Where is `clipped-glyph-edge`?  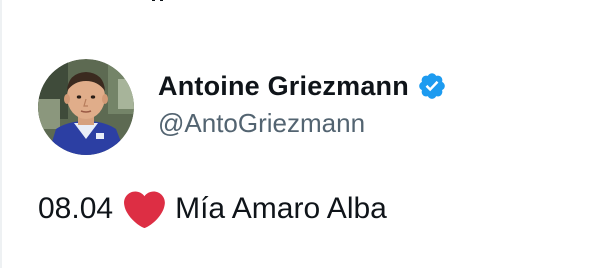
clipped-glyph-edge is located at coordinates (157, 0).